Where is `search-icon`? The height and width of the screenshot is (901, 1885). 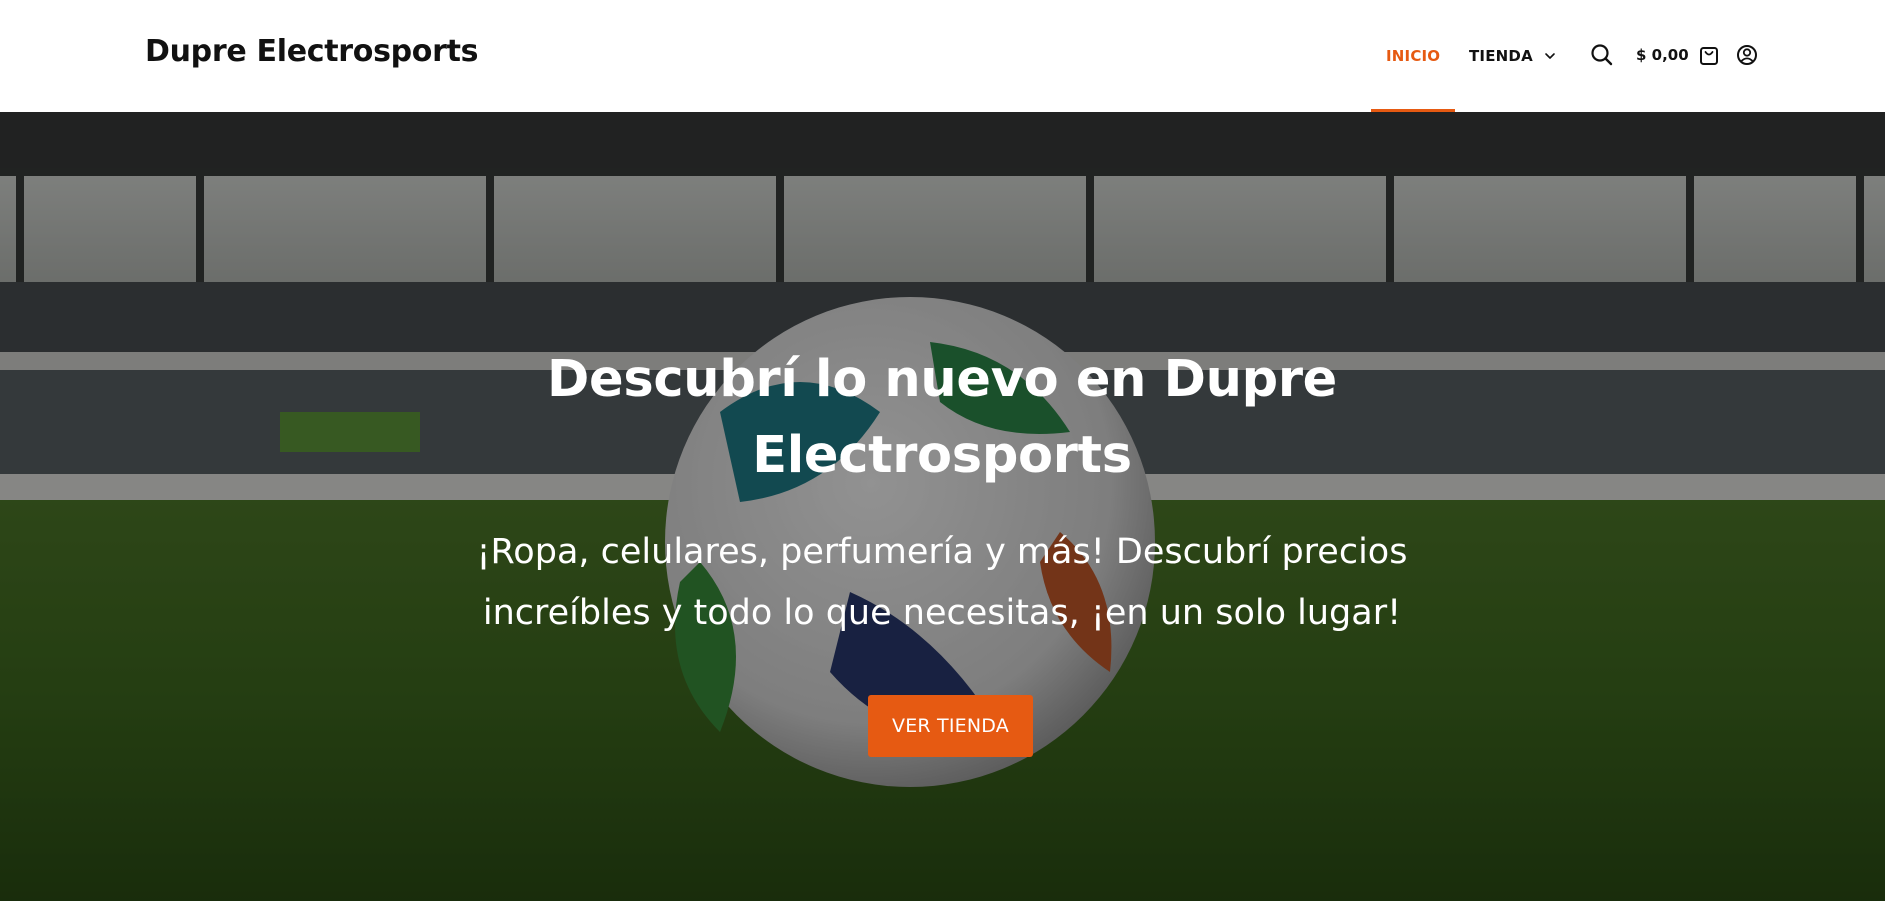 search-icon is located at coordinates (1602, 55).